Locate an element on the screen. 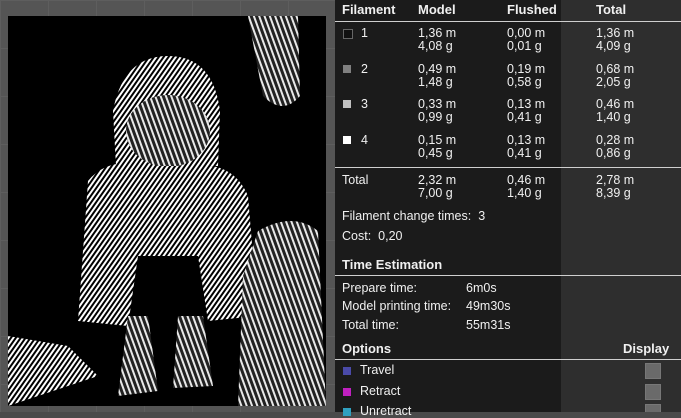 The width and height of the screenshot is (681, 418). filament-1-flushed-weight: 0,01 g is located at coordinates (524, 46).